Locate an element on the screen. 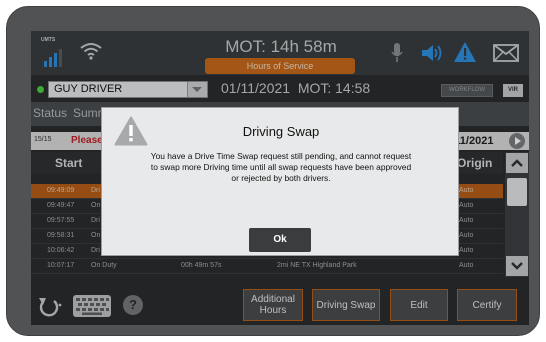  dialog-title: Driving Swap is located at coordinates (281, 131).